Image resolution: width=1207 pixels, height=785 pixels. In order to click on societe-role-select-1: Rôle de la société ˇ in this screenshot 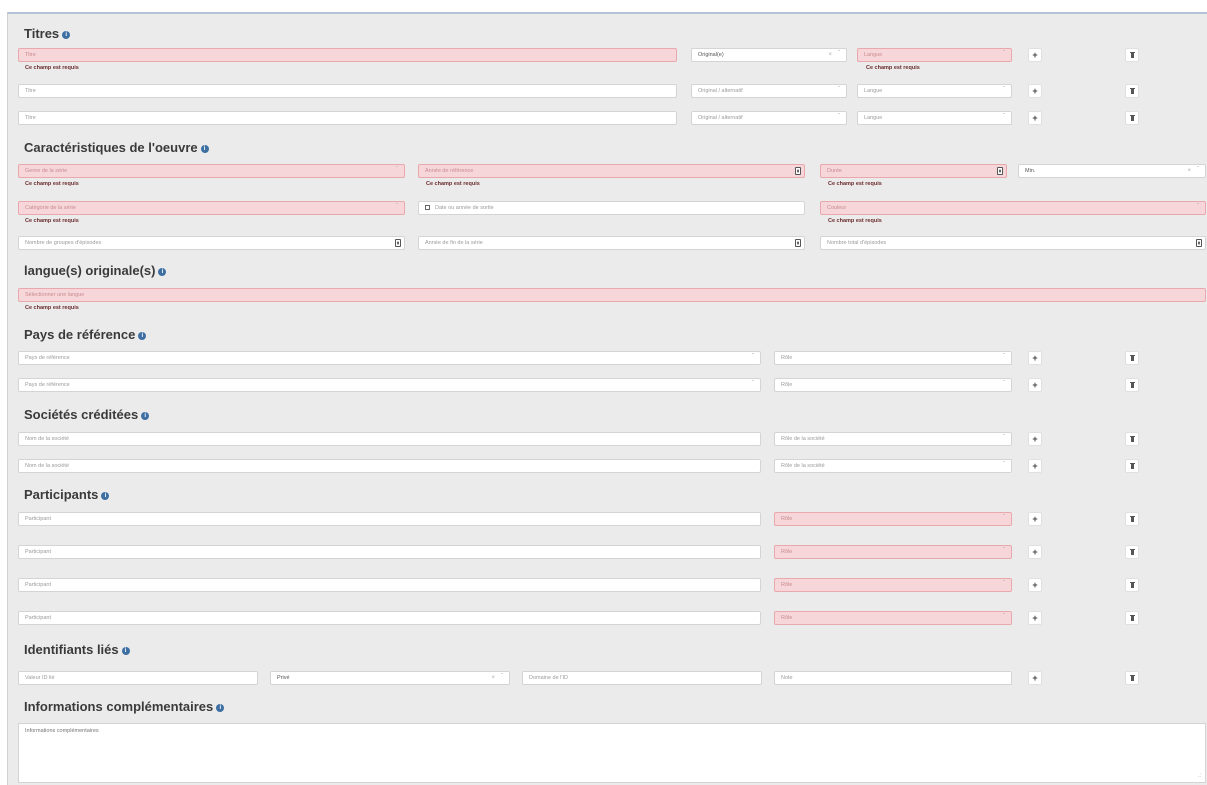, I will do `click(893, 439)`.